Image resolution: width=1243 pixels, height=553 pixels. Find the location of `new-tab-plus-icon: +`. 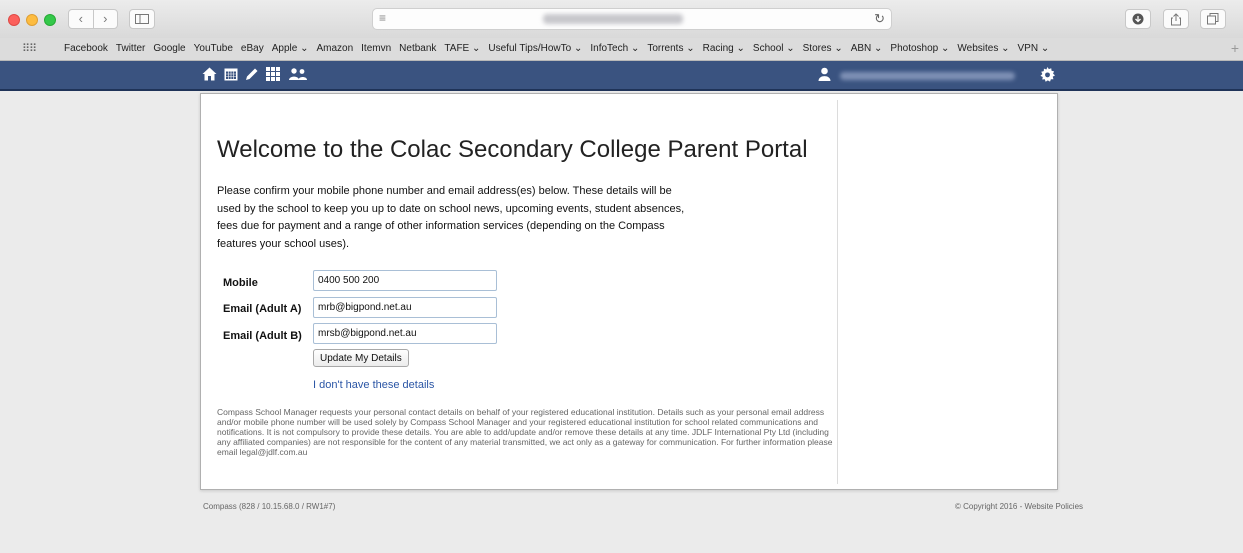

new-tab-plus-icon: + is located at coordinates (1235, 48).